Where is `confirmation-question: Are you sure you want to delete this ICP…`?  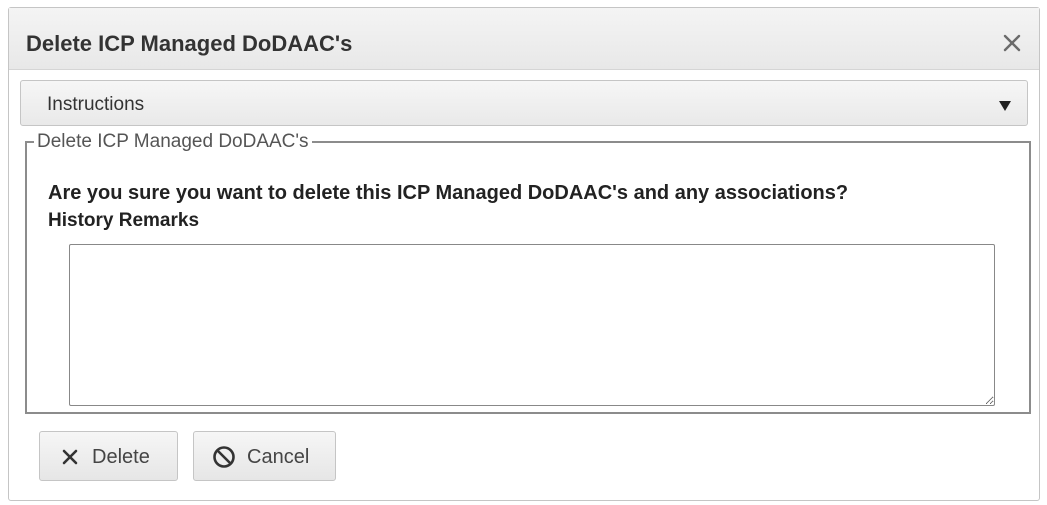 confirmation-question: Are you sure you want to delete this ICP… is located at coordinates (448, 193).